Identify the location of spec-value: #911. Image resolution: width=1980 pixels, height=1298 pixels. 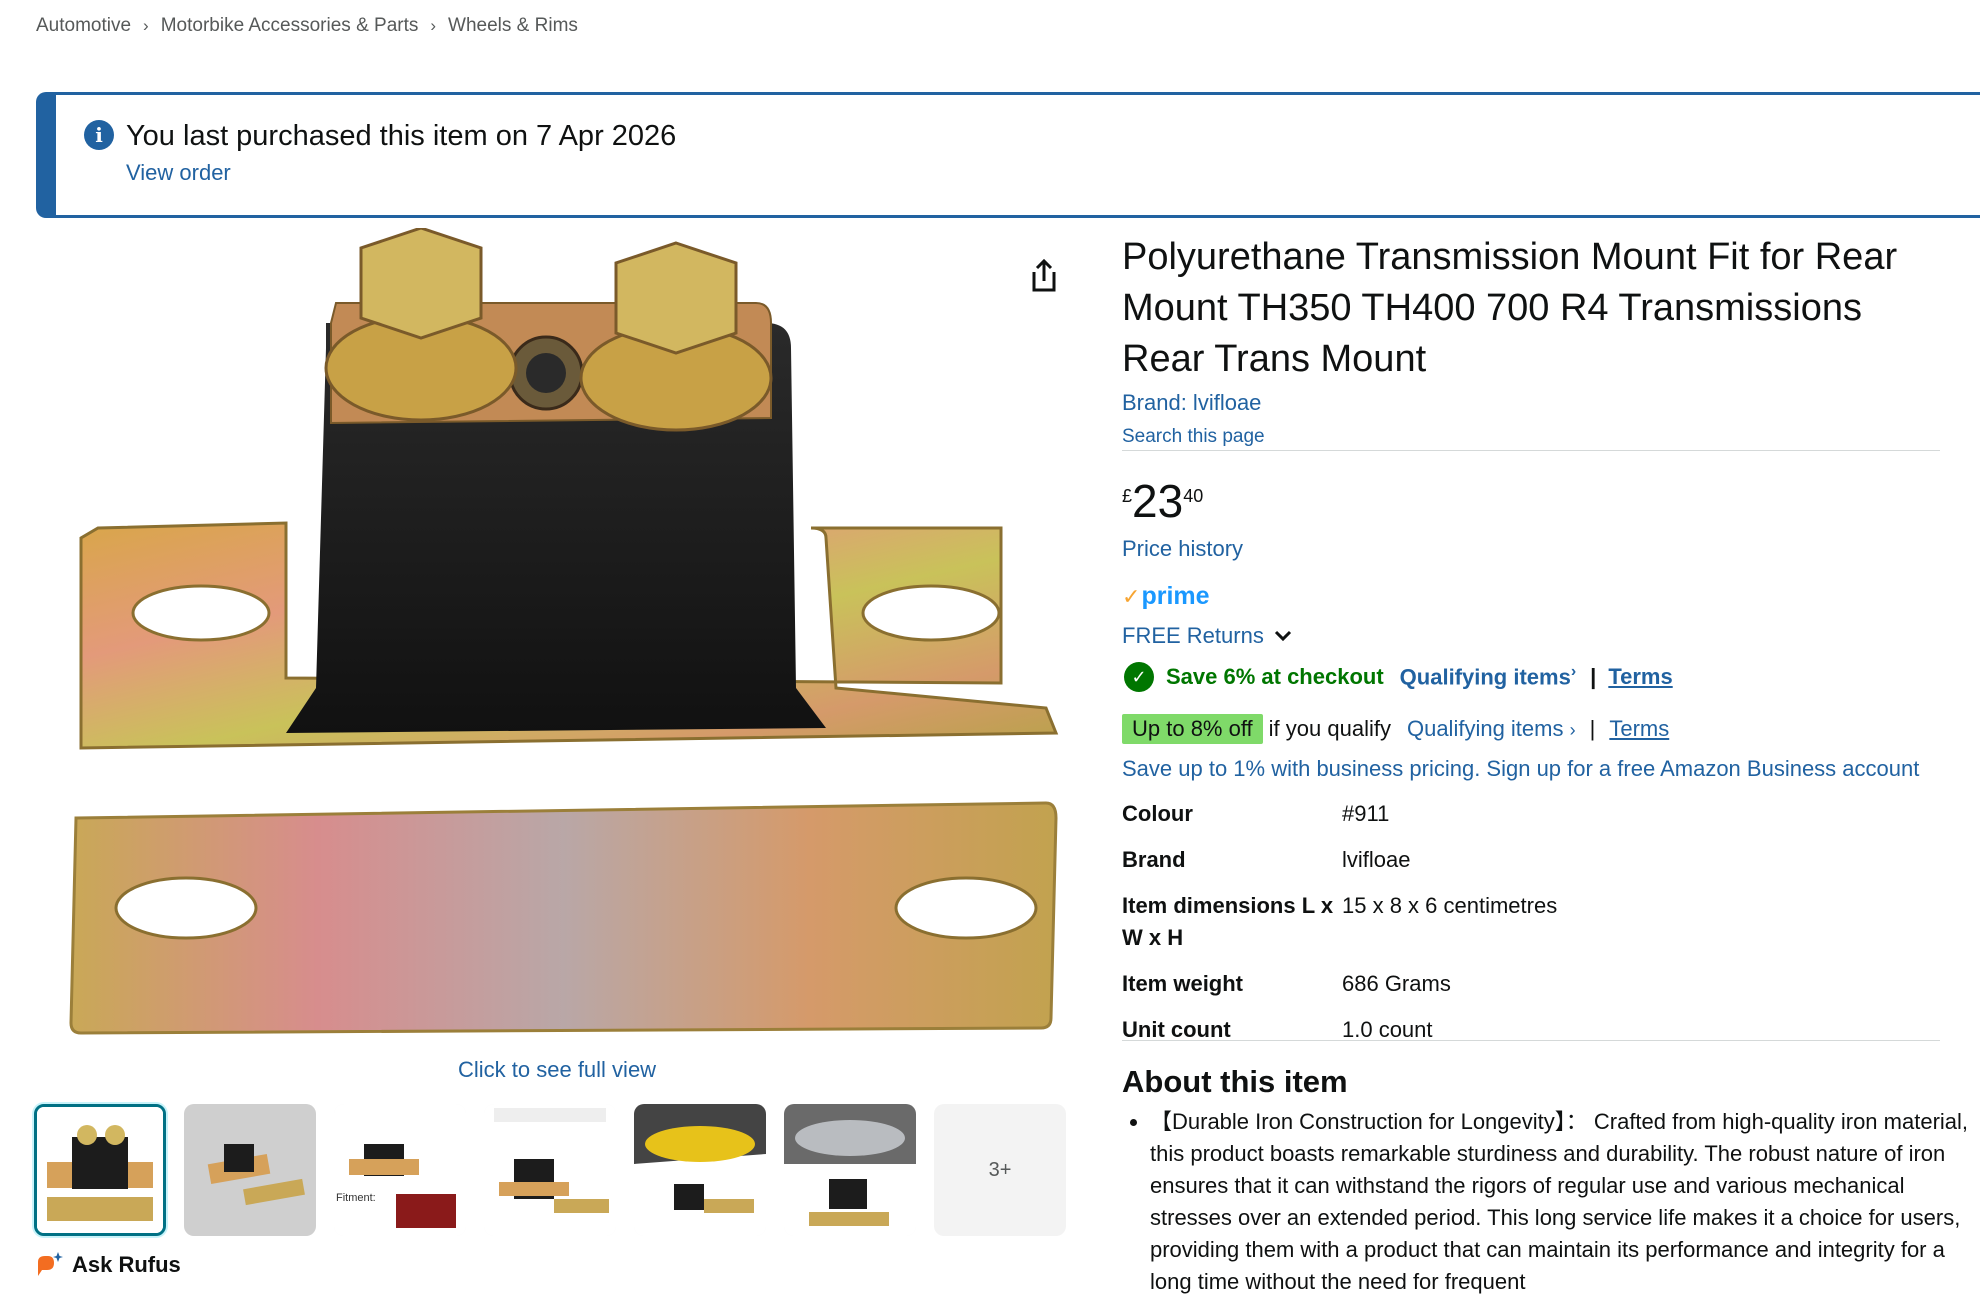
(1366, 813).